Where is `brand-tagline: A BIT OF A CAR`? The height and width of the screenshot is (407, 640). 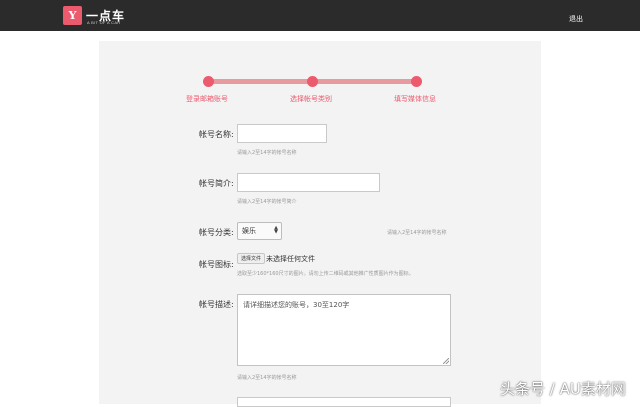
brand-tagline: A BIT OF A CAR is located at coordinates (104, 22).